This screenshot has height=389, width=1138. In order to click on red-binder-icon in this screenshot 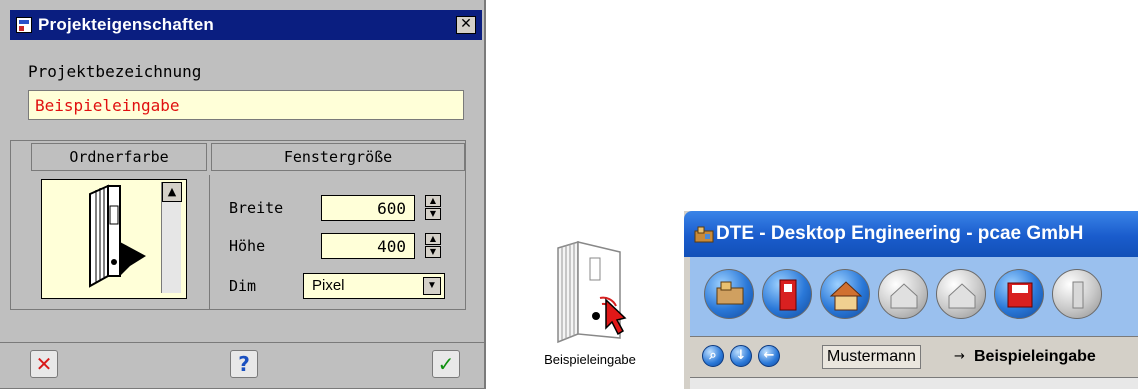, I will do `click(788, 295)`.